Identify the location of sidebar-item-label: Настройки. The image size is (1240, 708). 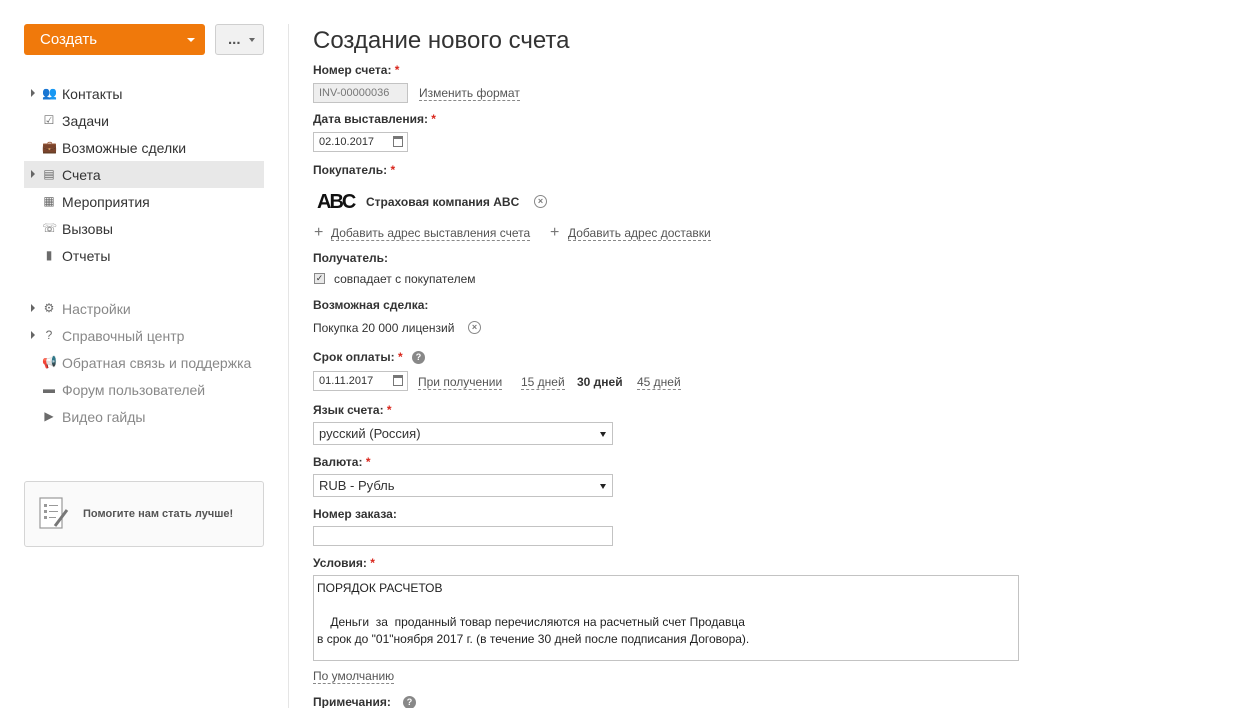
(96, 308).